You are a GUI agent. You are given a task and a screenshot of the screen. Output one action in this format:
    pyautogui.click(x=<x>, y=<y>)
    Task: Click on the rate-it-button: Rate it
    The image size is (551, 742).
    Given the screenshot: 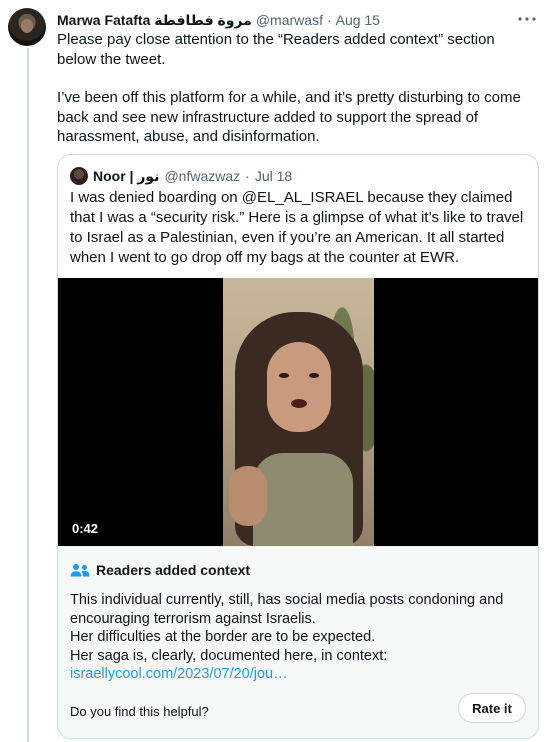 What is the action you would take?
    pyautogui.click(x=492, y=708)
    